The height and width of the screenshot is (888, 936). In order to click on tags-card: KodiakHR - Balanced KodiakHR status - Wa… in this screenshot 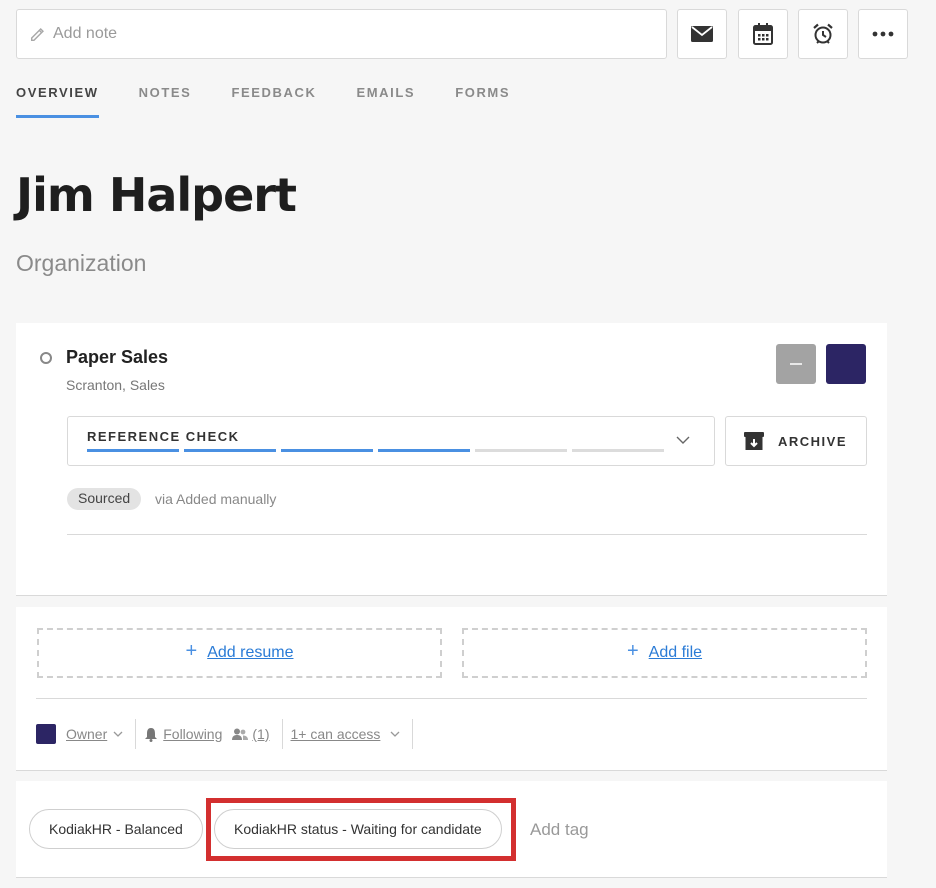, I will do `click(451, 829)`.